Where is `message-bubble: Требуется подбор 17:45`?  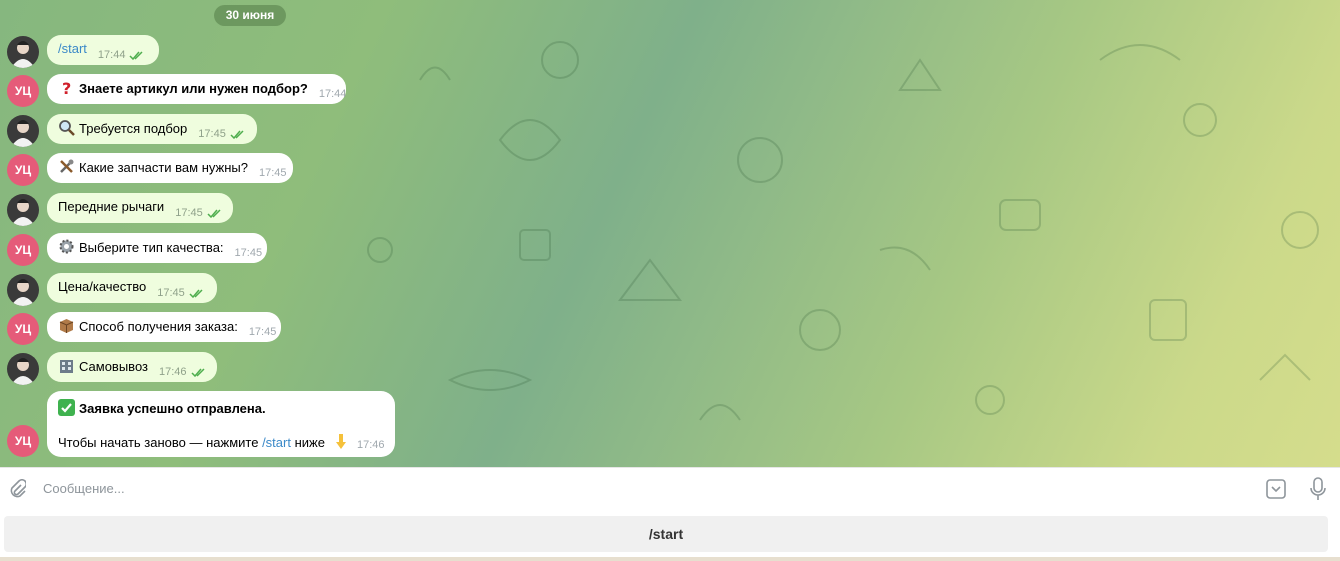
message-bubble: Требуется подбор 17:45 is located at coordinates (152, 129).